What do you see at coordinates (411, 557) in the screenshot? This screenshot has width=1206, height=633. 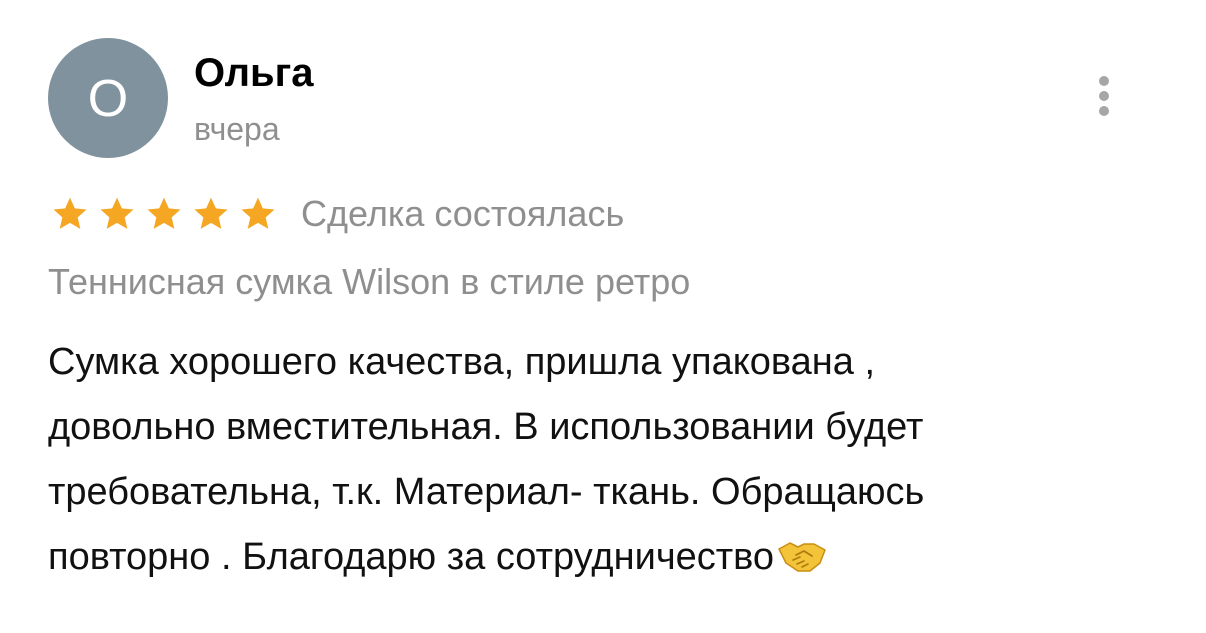 I see `review-text-line: повторно . Благодарю за сотрудничество` at bounding box center [411, 557].